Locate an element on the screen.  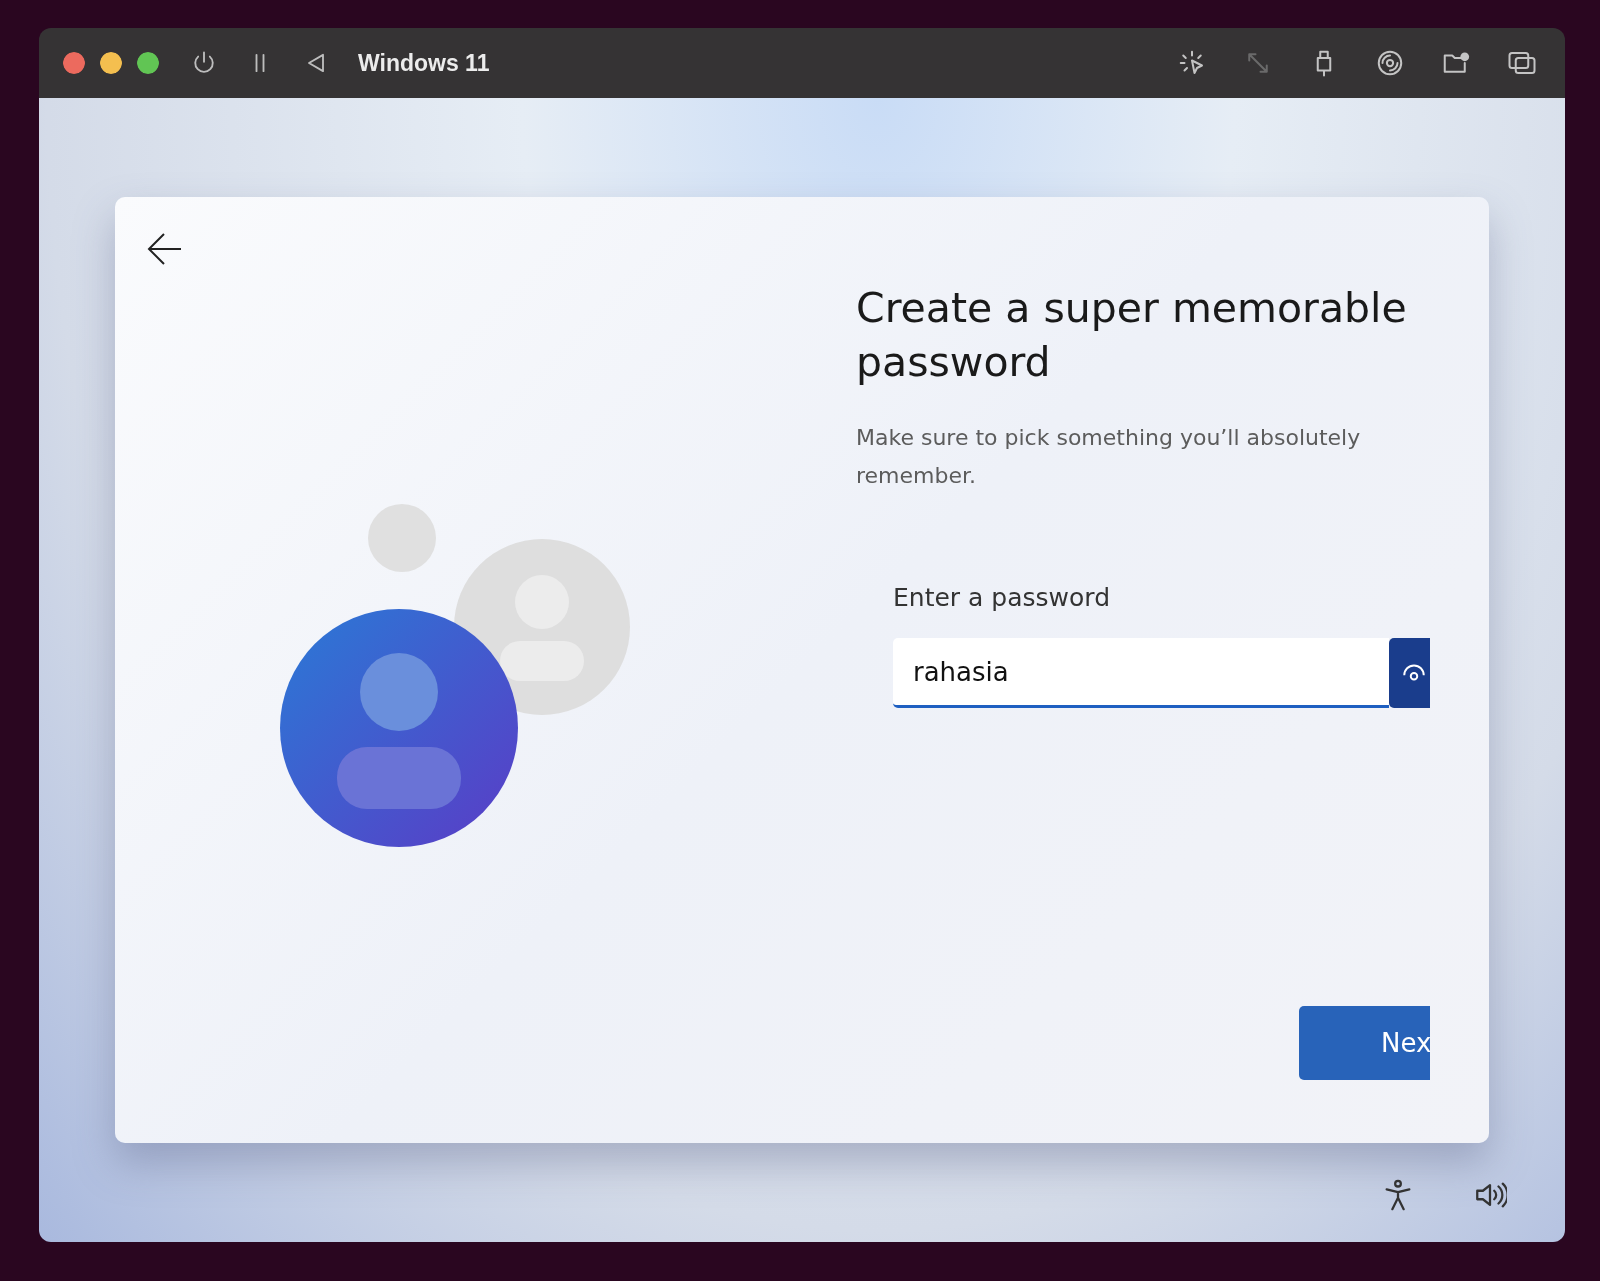
zoom-button is located at coordinates (148, 63).